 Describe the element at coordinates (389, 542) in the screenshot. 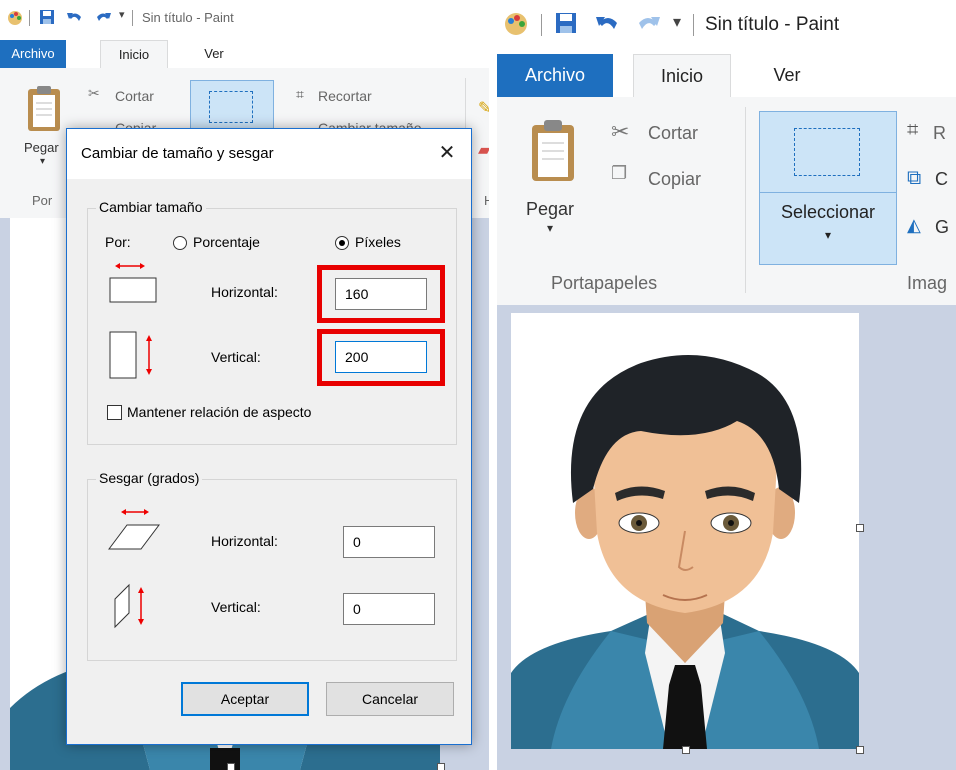

I see `skew-horizontal-input: 0` at that location.